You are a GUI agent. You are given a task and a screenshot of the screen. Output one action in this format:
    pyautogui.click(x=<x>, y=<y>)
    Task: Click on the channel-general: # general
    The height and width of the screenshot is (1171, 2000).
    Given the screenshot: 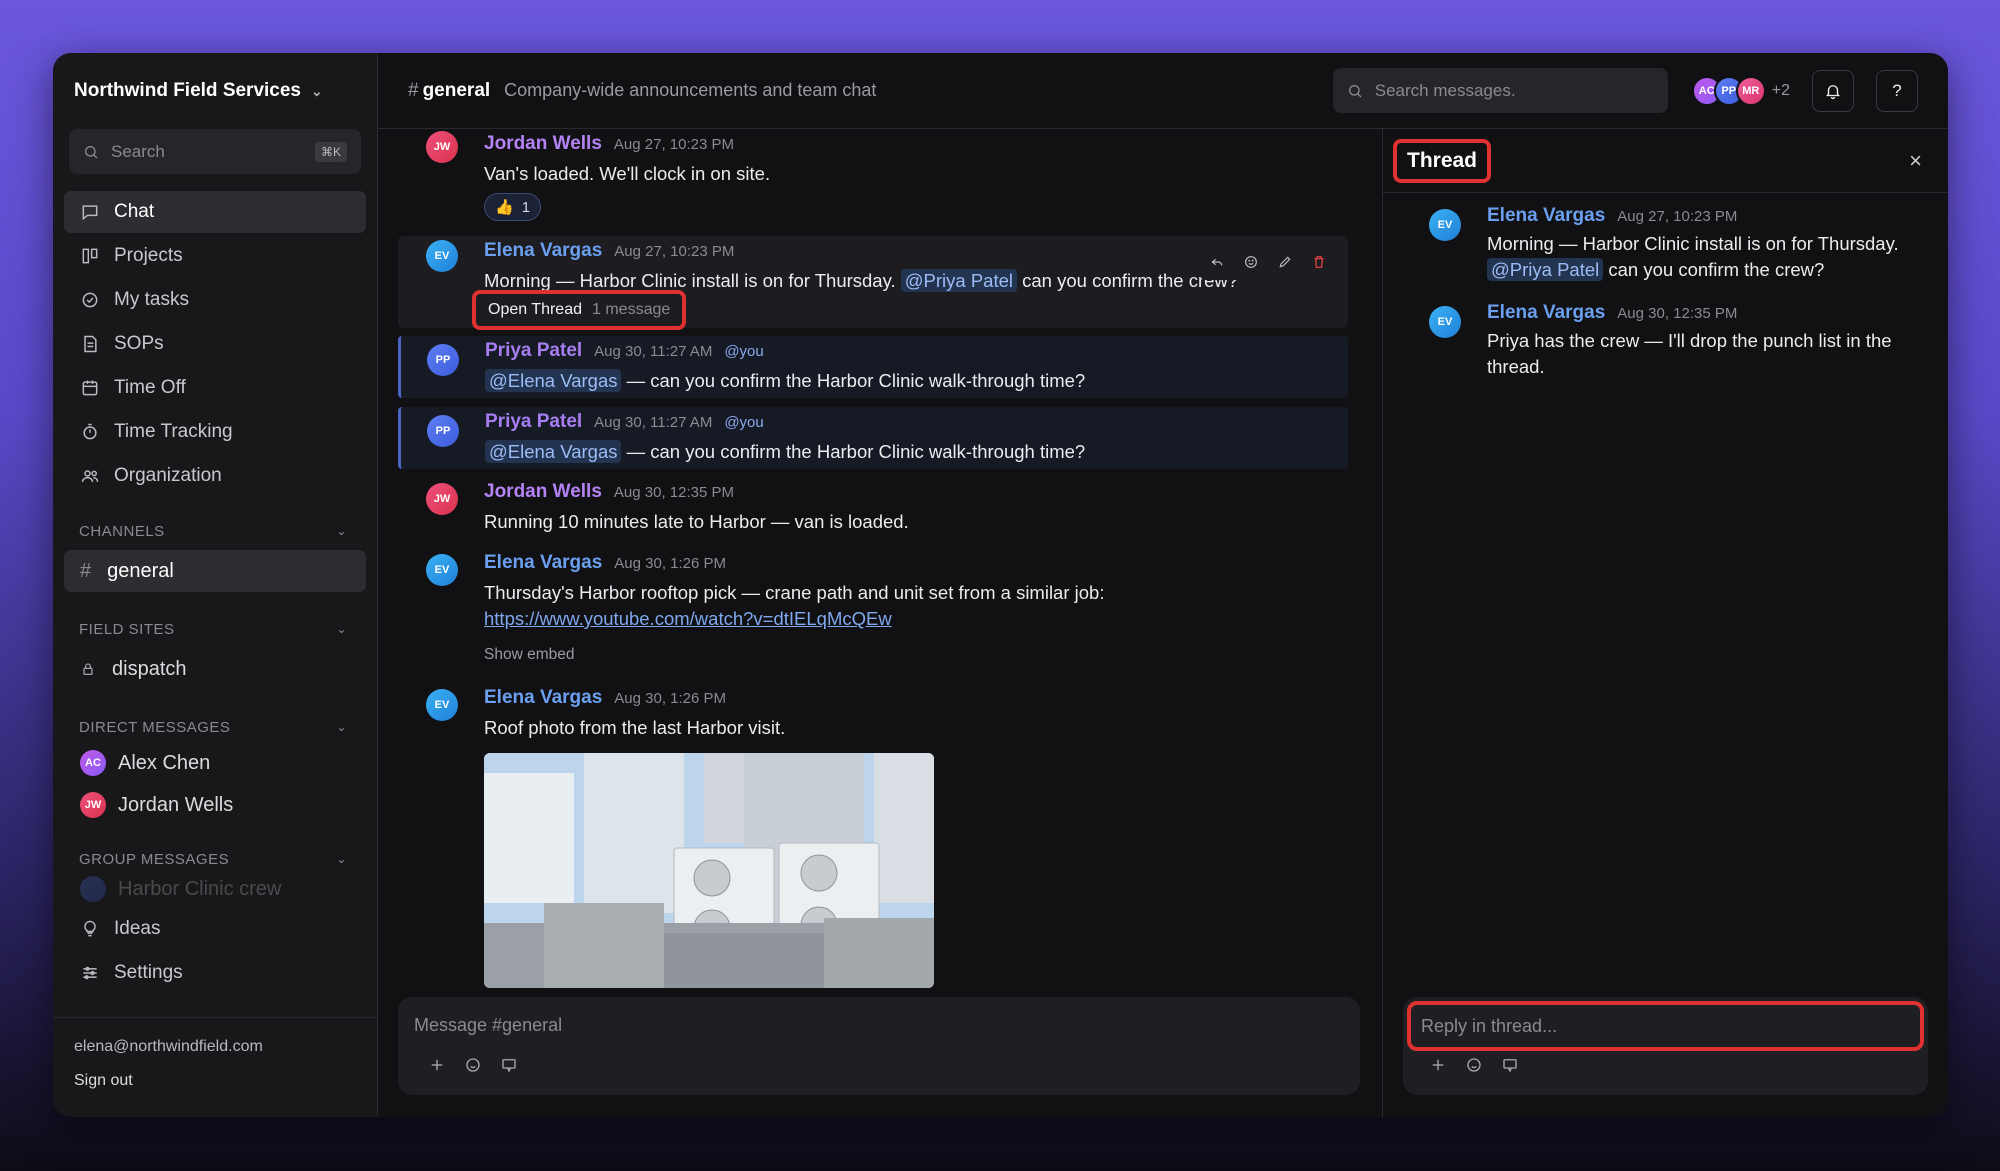 What is the action you would take?
    pyautogui.click(x=215, y=571)
    